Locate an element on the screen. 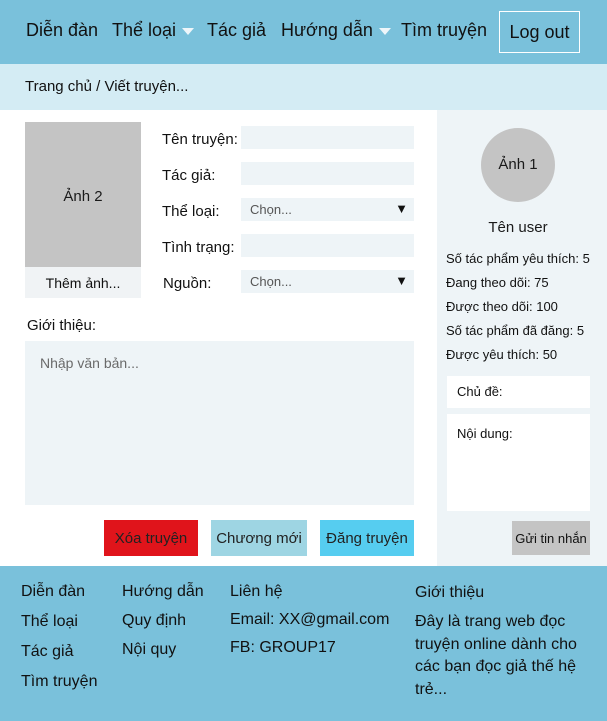  genre-select: Chọn... ▼ is located at coordinates (327, 209).